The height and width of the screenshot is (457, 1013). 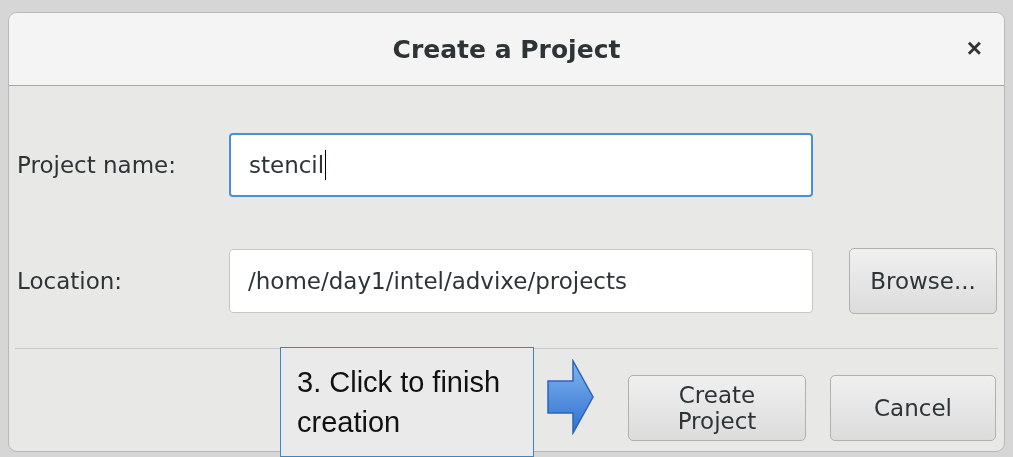 I want to click on input-field: /home/day1/intel/advixe/projects, so click(x=521, y=281).